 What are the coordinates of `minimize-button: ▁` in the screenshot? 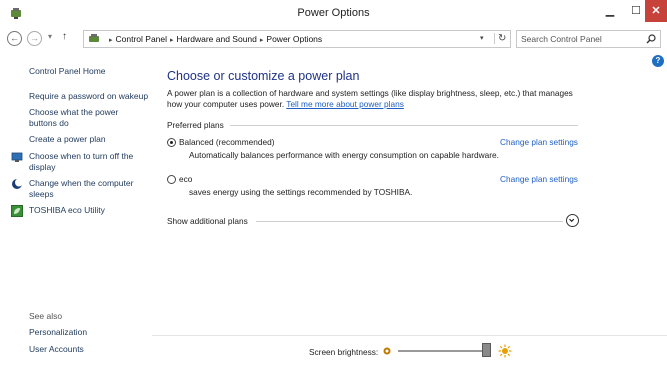 It's located at (610, 11).